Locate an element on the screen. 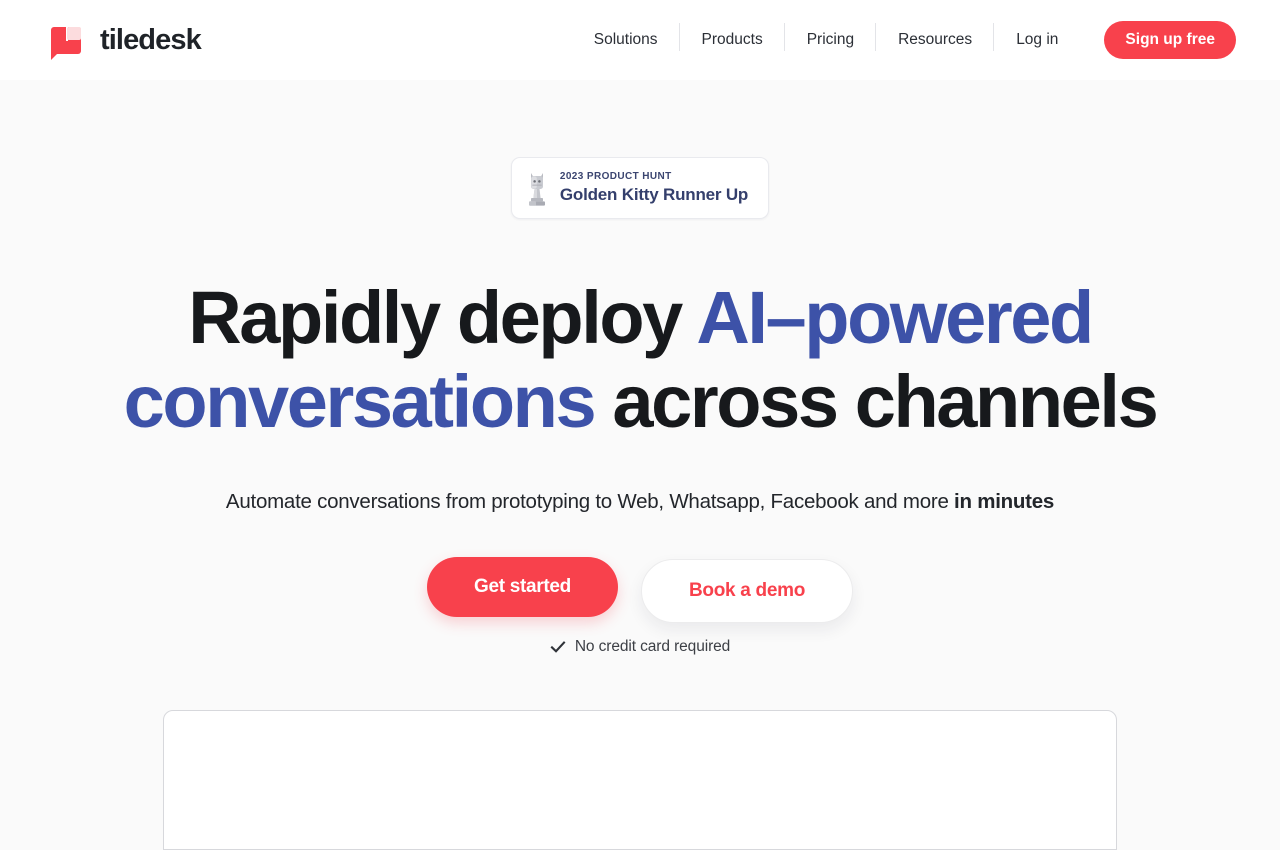  product-hunt-badge: 2023 PRODUCT HUNT Golden Kitty Runner Up is located at coordinates (640, 188).